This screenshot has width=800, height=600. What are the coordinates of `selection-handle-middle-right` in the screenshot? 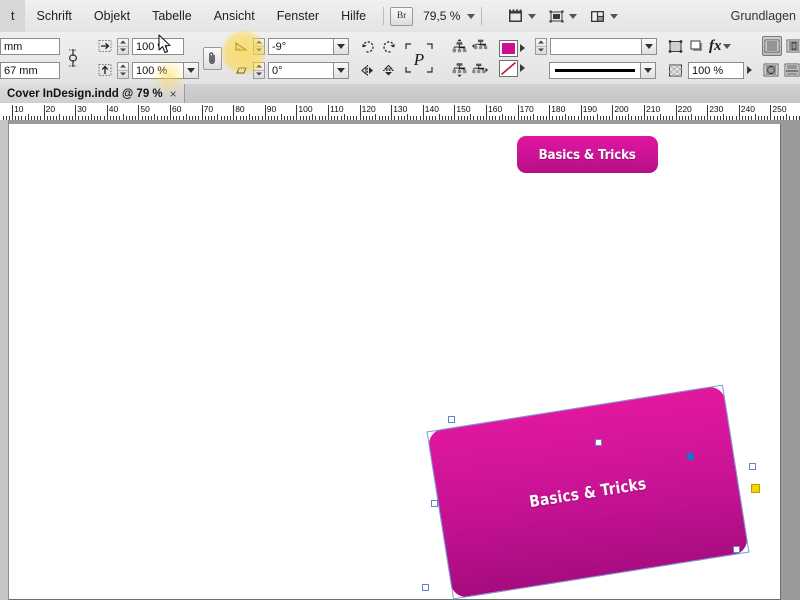 It's located at (736, 549).